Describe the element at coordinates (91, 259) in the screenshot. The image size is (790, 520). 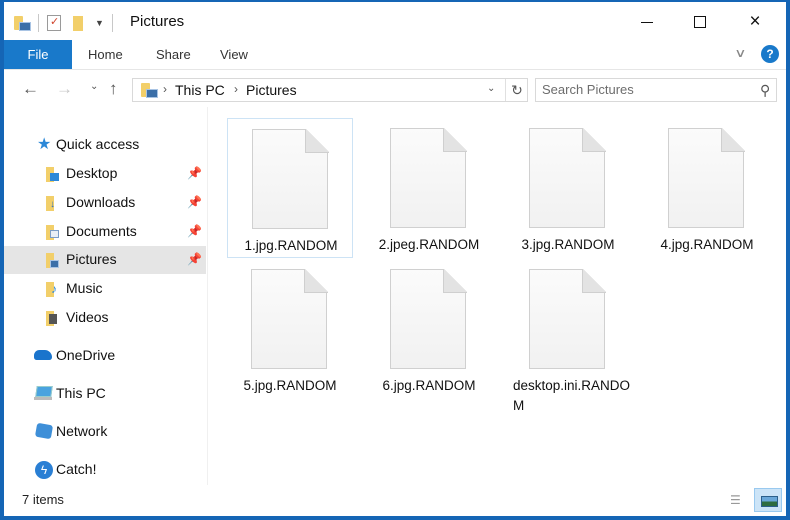
I see `sidebar-item-label: Pictures` at that location.